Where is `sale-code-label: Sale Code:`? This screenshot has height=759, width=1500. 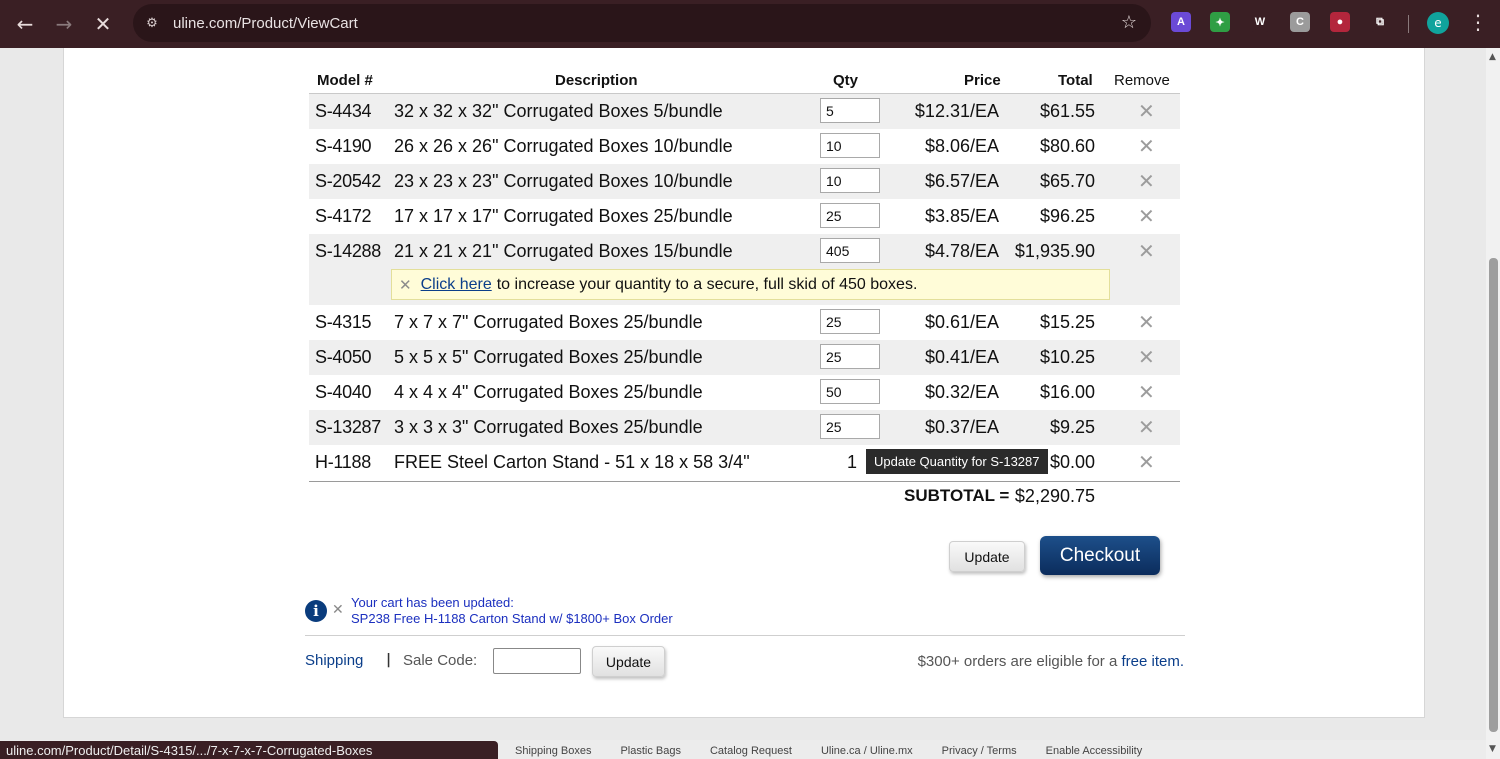
sale-code-label: Sale Code: is located at coordinates (440, 660).